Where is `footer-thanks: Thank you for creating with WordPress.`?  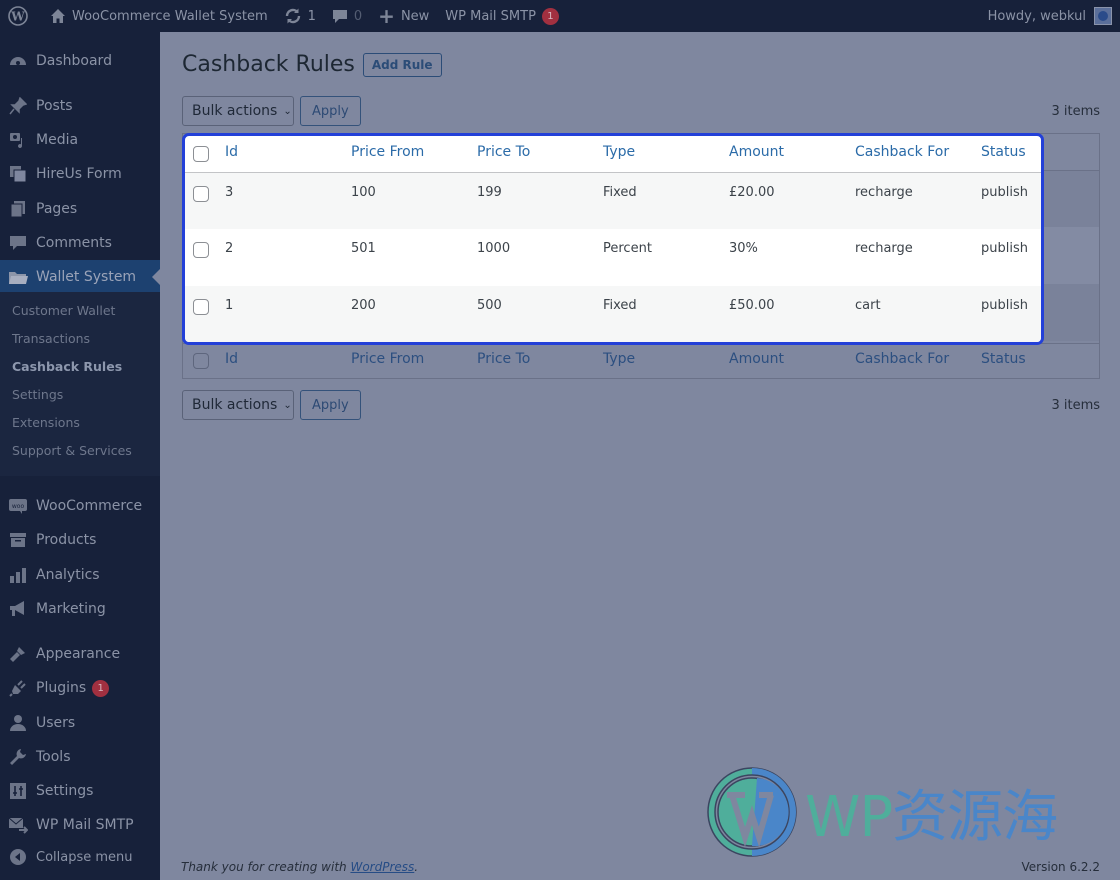 footer-thanks: Thank you for creating with WordPress. is located at coordinates (299, 867).